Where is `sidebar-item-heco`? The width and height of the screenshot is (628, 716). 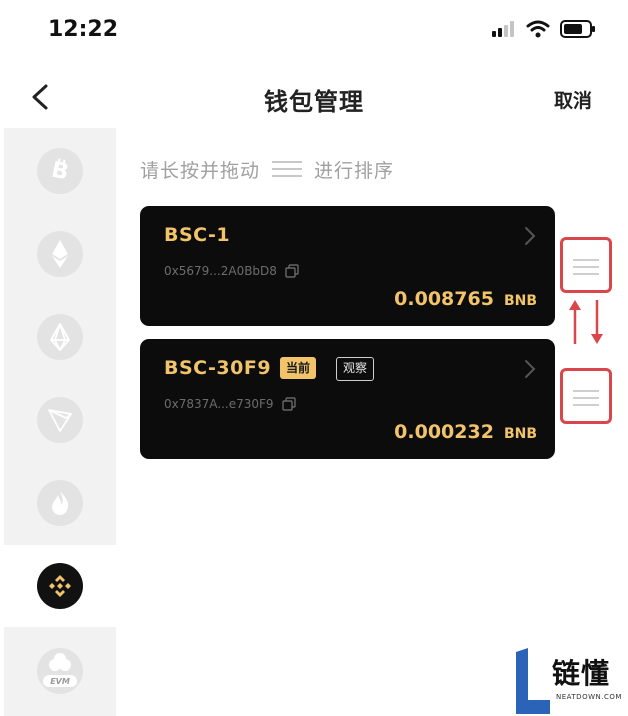
sidebar-item-heco is located at coordinates (60, 503).